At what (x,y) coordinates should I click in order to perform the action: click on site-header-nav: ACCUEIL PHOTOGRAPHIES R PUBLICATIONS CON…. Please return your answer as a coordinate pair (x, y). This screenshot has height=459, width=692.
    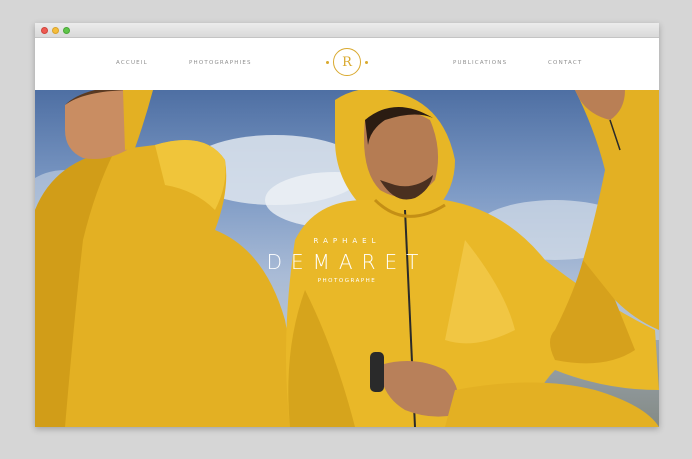
    Looking at the image, I should click on (347, 64).